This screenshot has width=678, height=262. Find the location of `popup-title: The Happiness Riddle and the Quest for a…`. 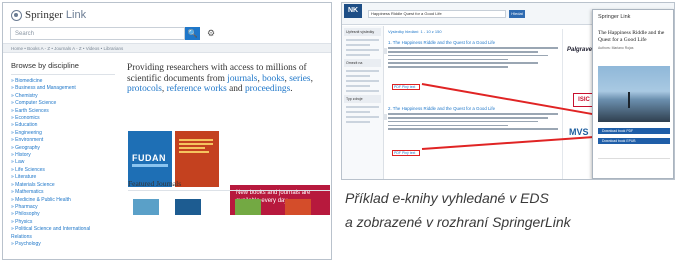

popup-title: The Happiness Riddle and the Quest for a… is located at coordinates (631, 36).